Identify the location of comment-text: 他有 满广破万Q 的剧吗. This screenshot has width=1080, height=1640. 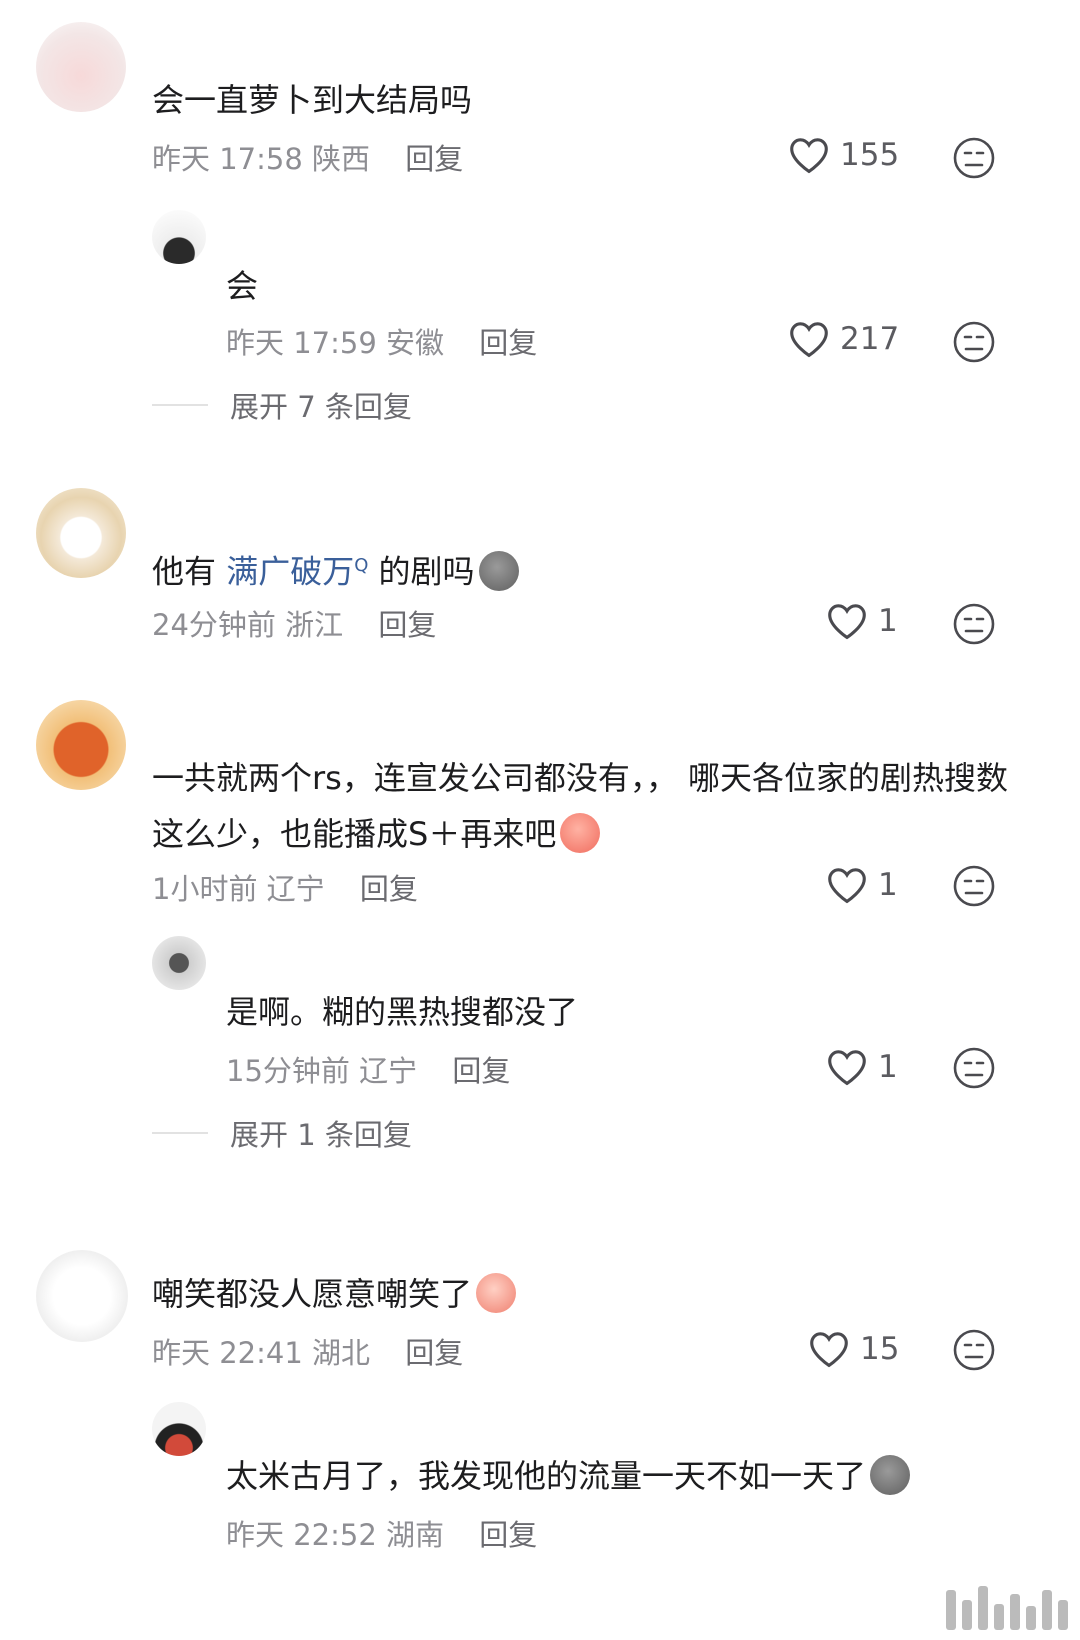
(335, 569).